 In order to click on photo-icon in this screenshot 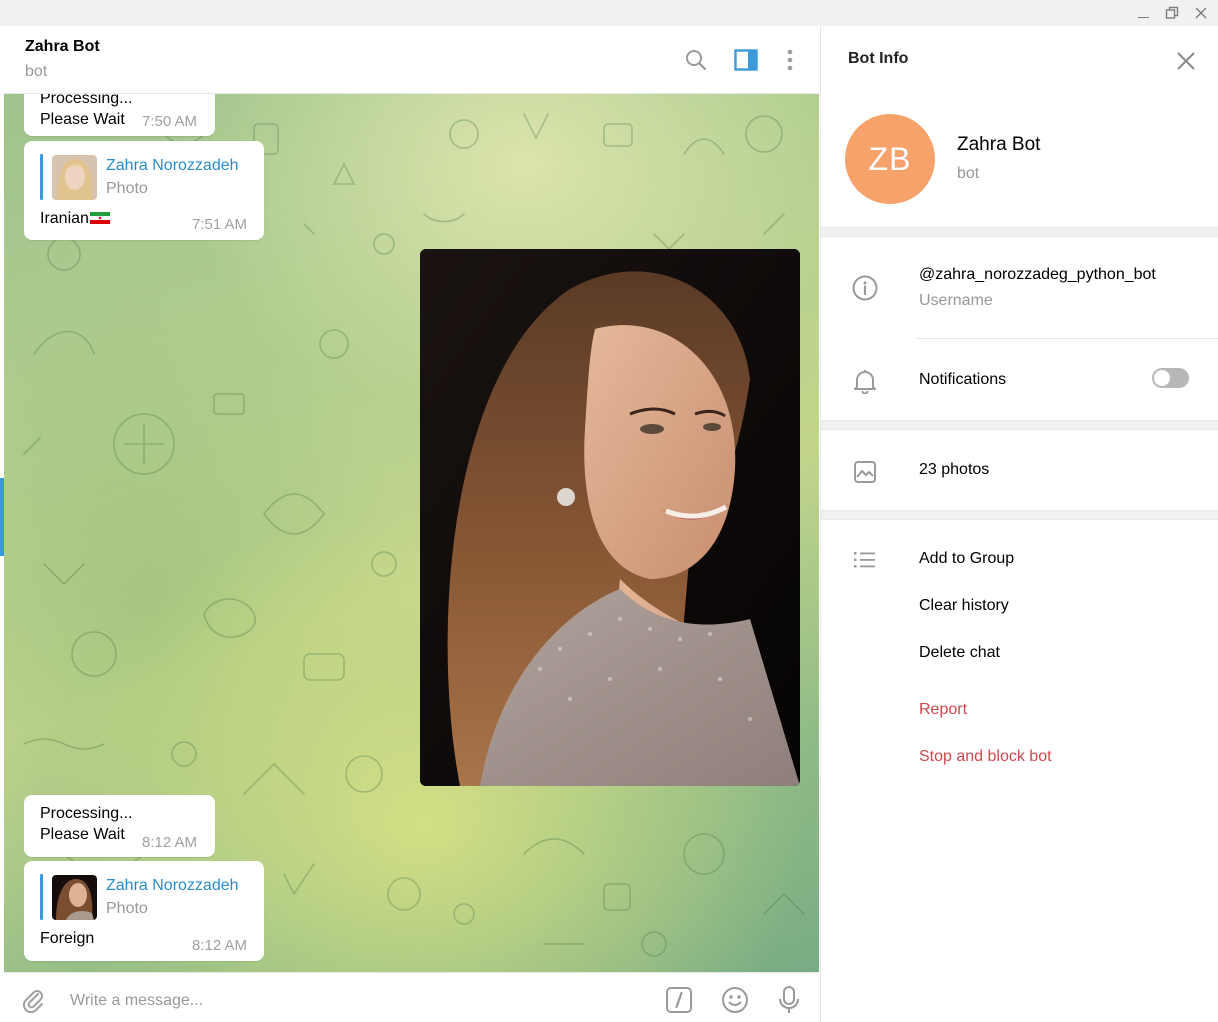, I will do `click(865, 472)`.